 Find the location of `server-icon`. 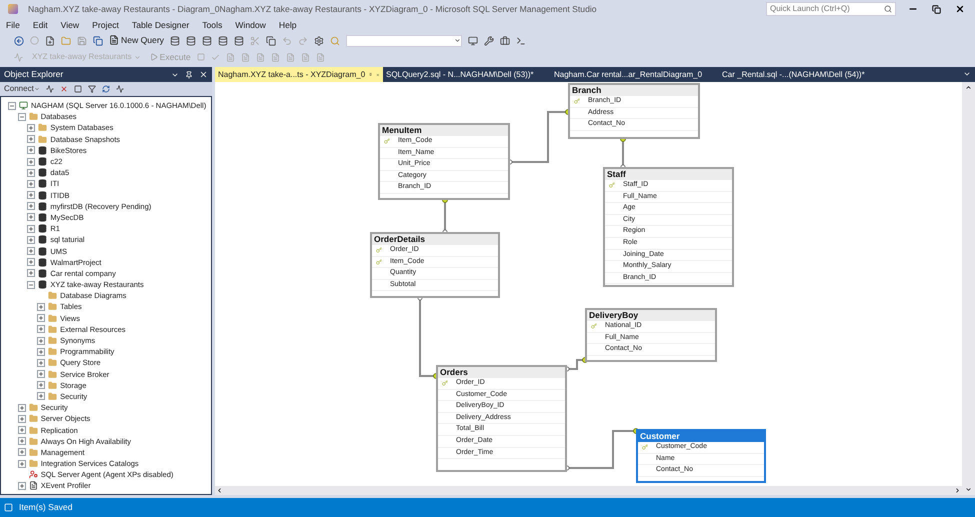

server-icon is located at coordinates (23, 105).